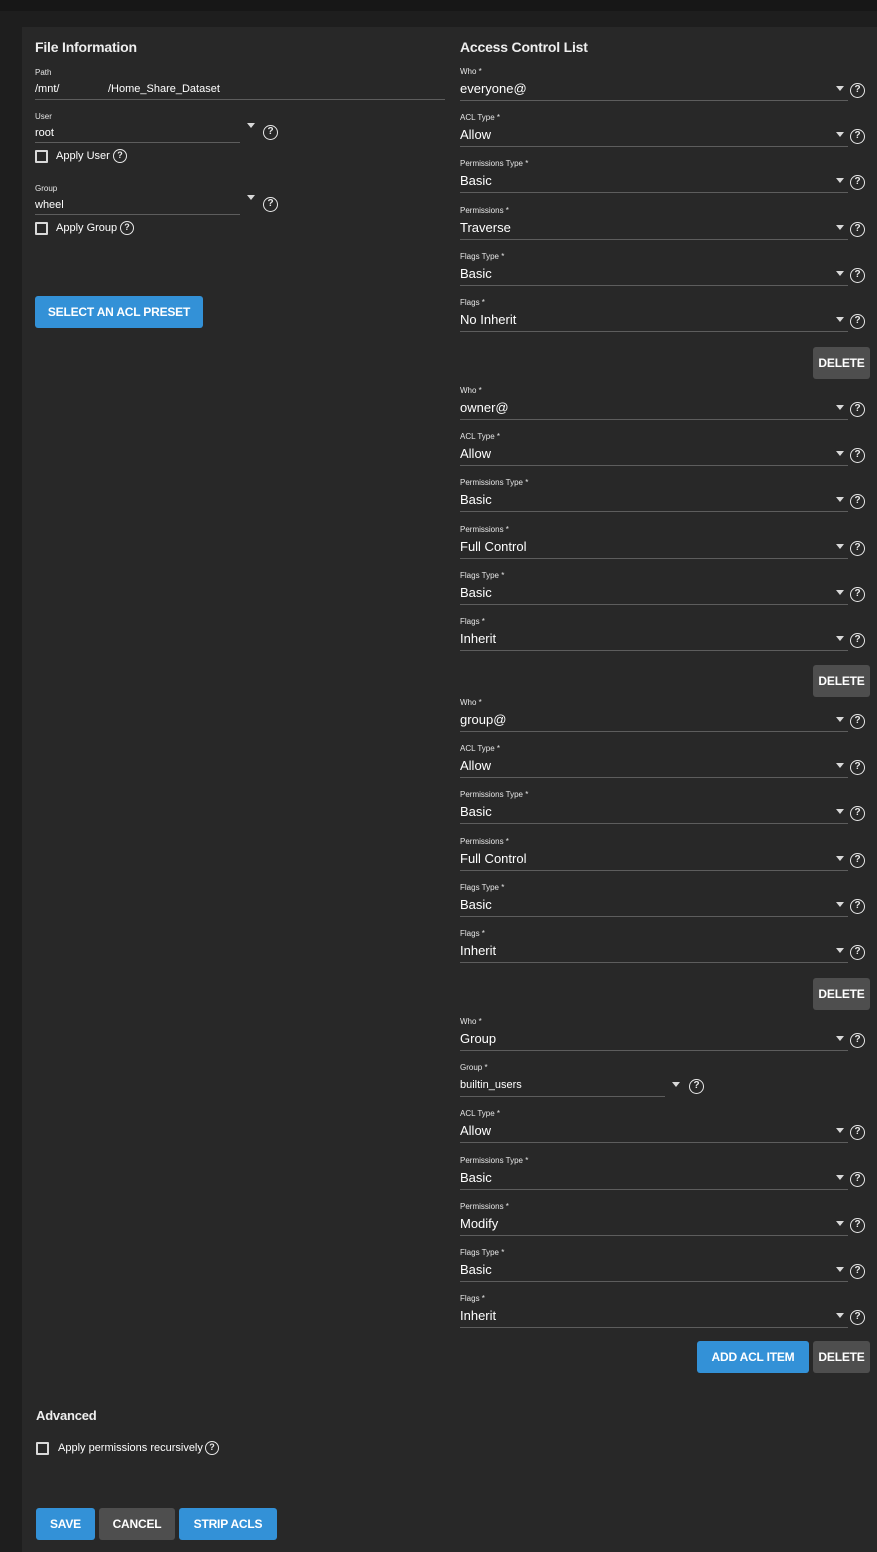 The width and height of the screenshot is (877, 1552). Describe the element at coordinates (857, 721) in the screenshot. I see `acl-3-who-help-icon: ?` at that location.